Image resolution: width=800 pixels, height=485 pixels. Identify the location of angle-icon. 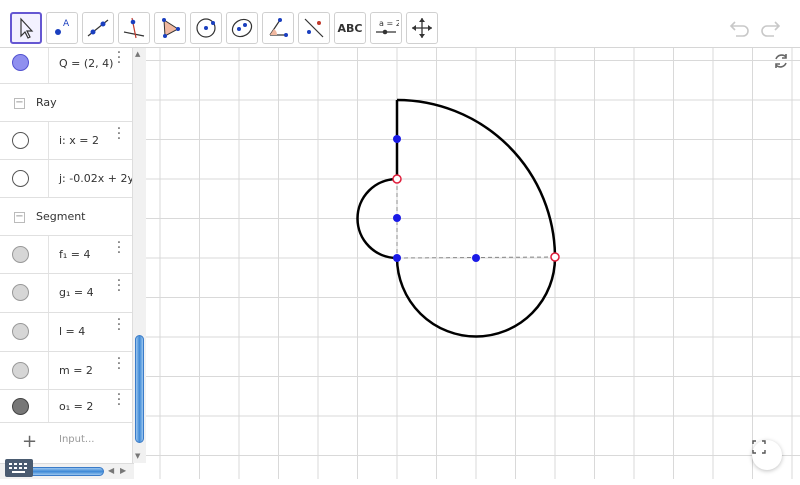
(278, 27).